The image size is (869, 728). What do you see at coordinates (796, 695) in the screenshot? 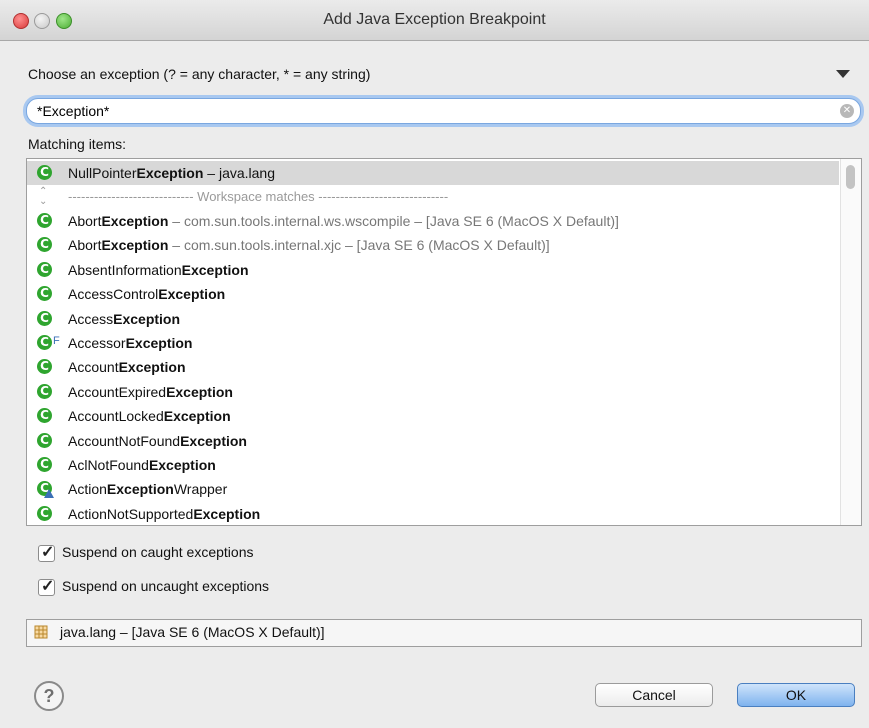
I see `ok-button: OK` at bounding box center [796, 695].